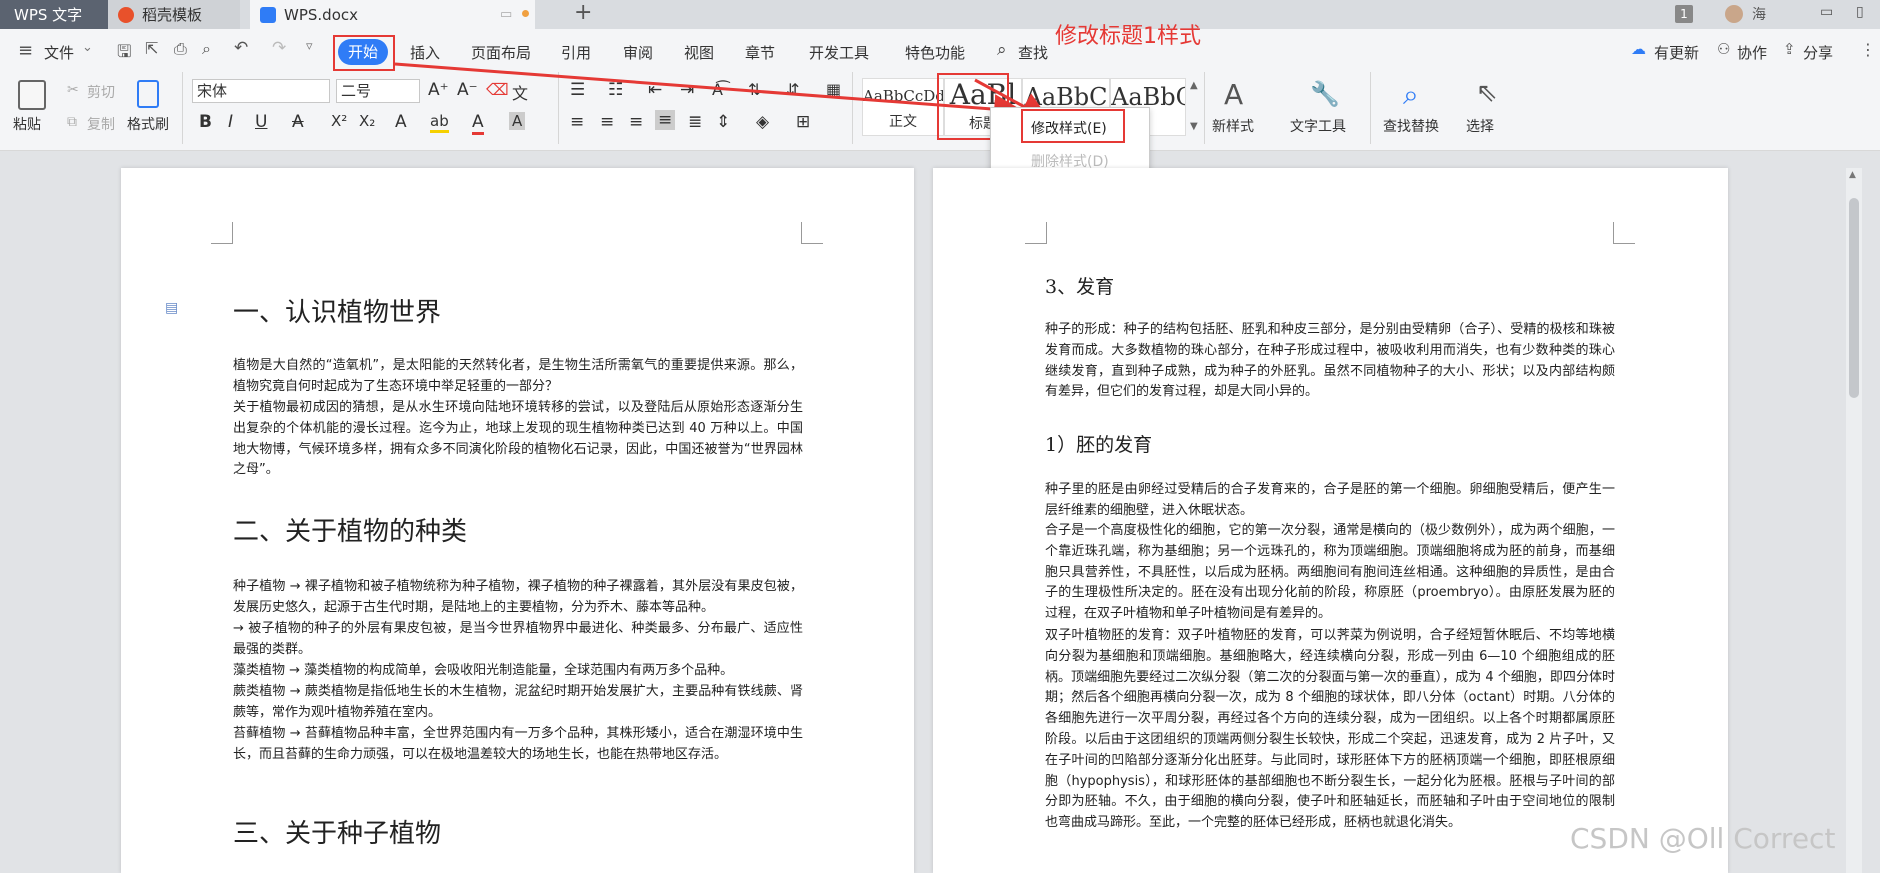  What do you see at coordinates (174, 14) in the screenshot?
I see `tab-docer-templates: 稻壳模板` at bounding box center [174, 14].